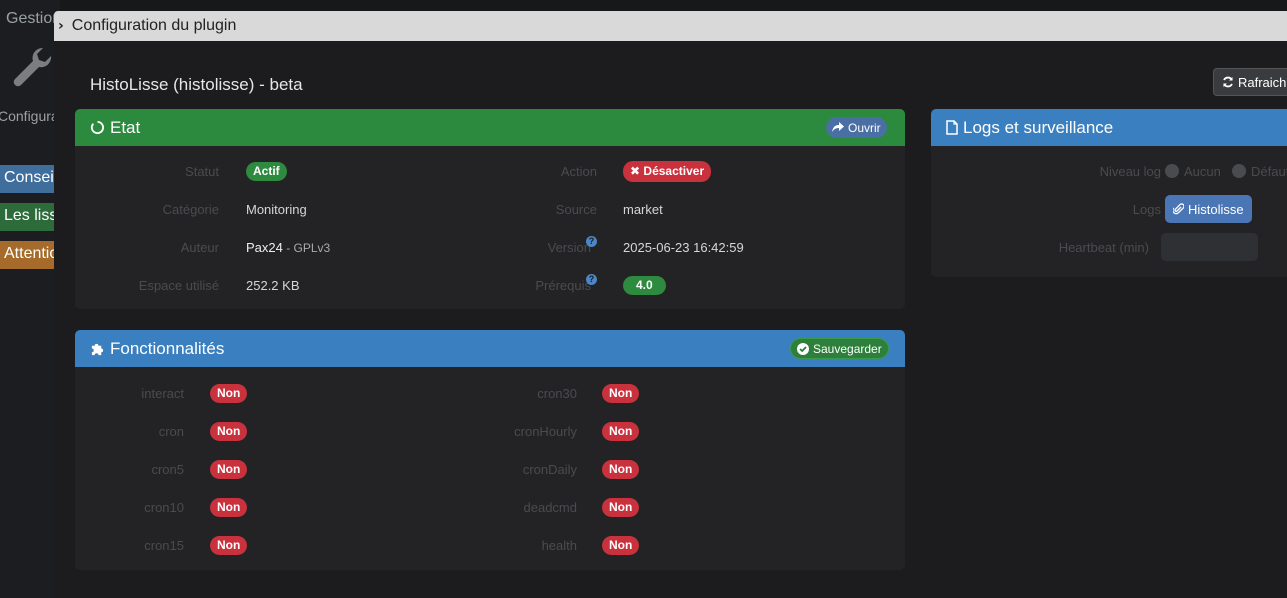 The width and height of the screenshot is (1287, 598). I want to click on feature-label: interact, so click(162, 393).